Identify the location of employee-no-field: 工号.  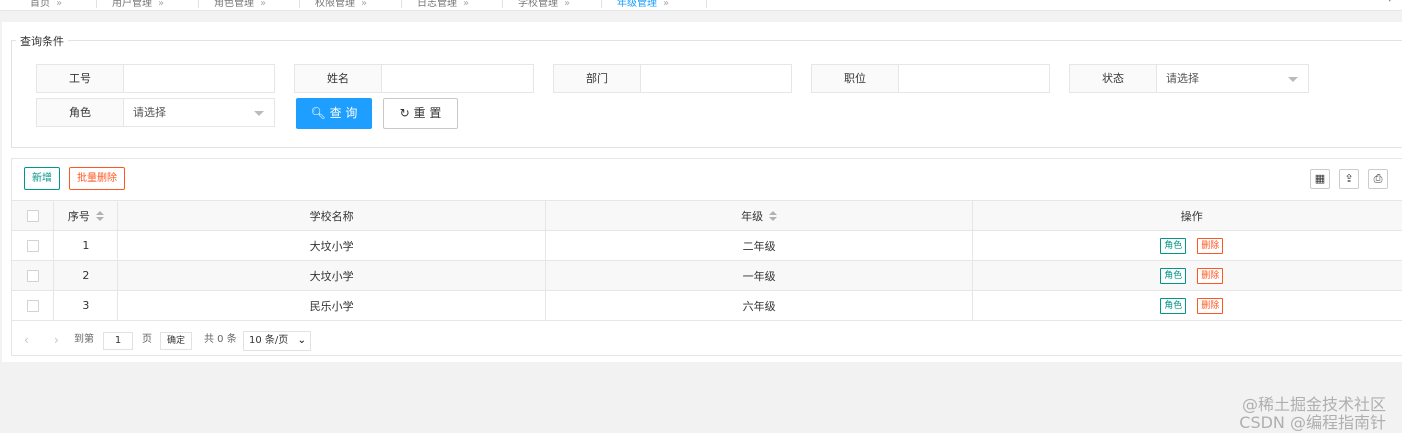
(156, 78).